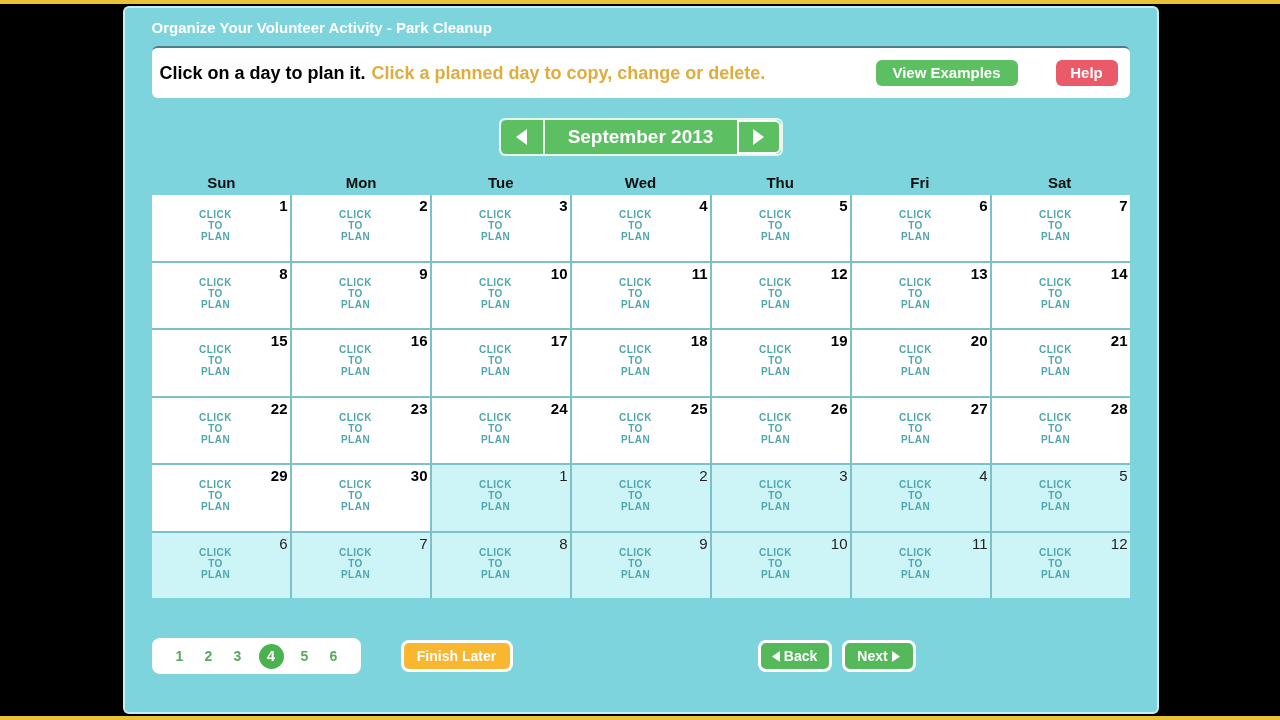 The image size is (1280, 720). Describe the element at coordinates (500, 363) in the screenshot. I see `day-cell: 17 CLICK TO PLAN` at that location.